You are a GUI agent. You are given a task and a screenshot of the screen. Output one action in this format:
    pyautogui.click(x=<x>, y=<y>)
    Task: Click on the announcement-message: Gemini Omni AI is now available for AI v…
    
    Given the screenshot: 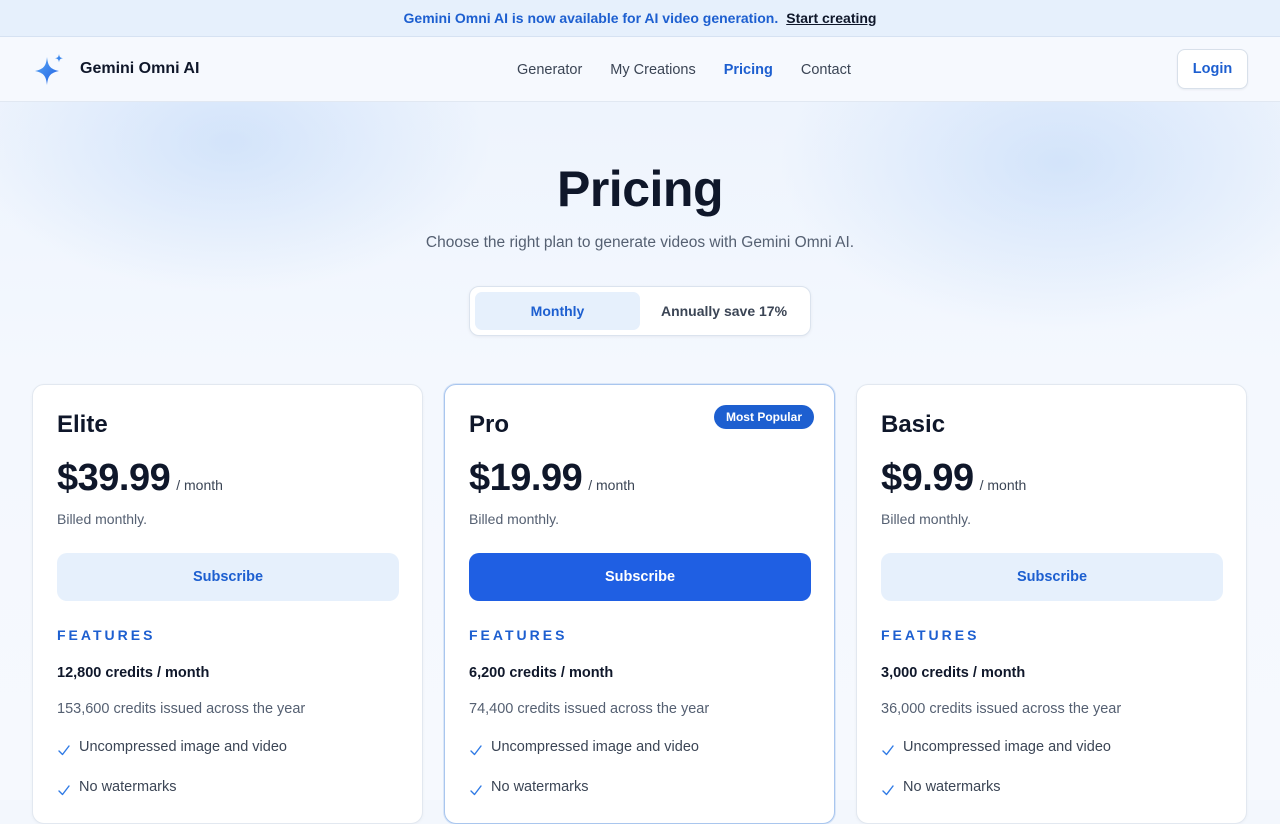 What is the action you would take?
    pyautogui.click(x=591, y=18)
    